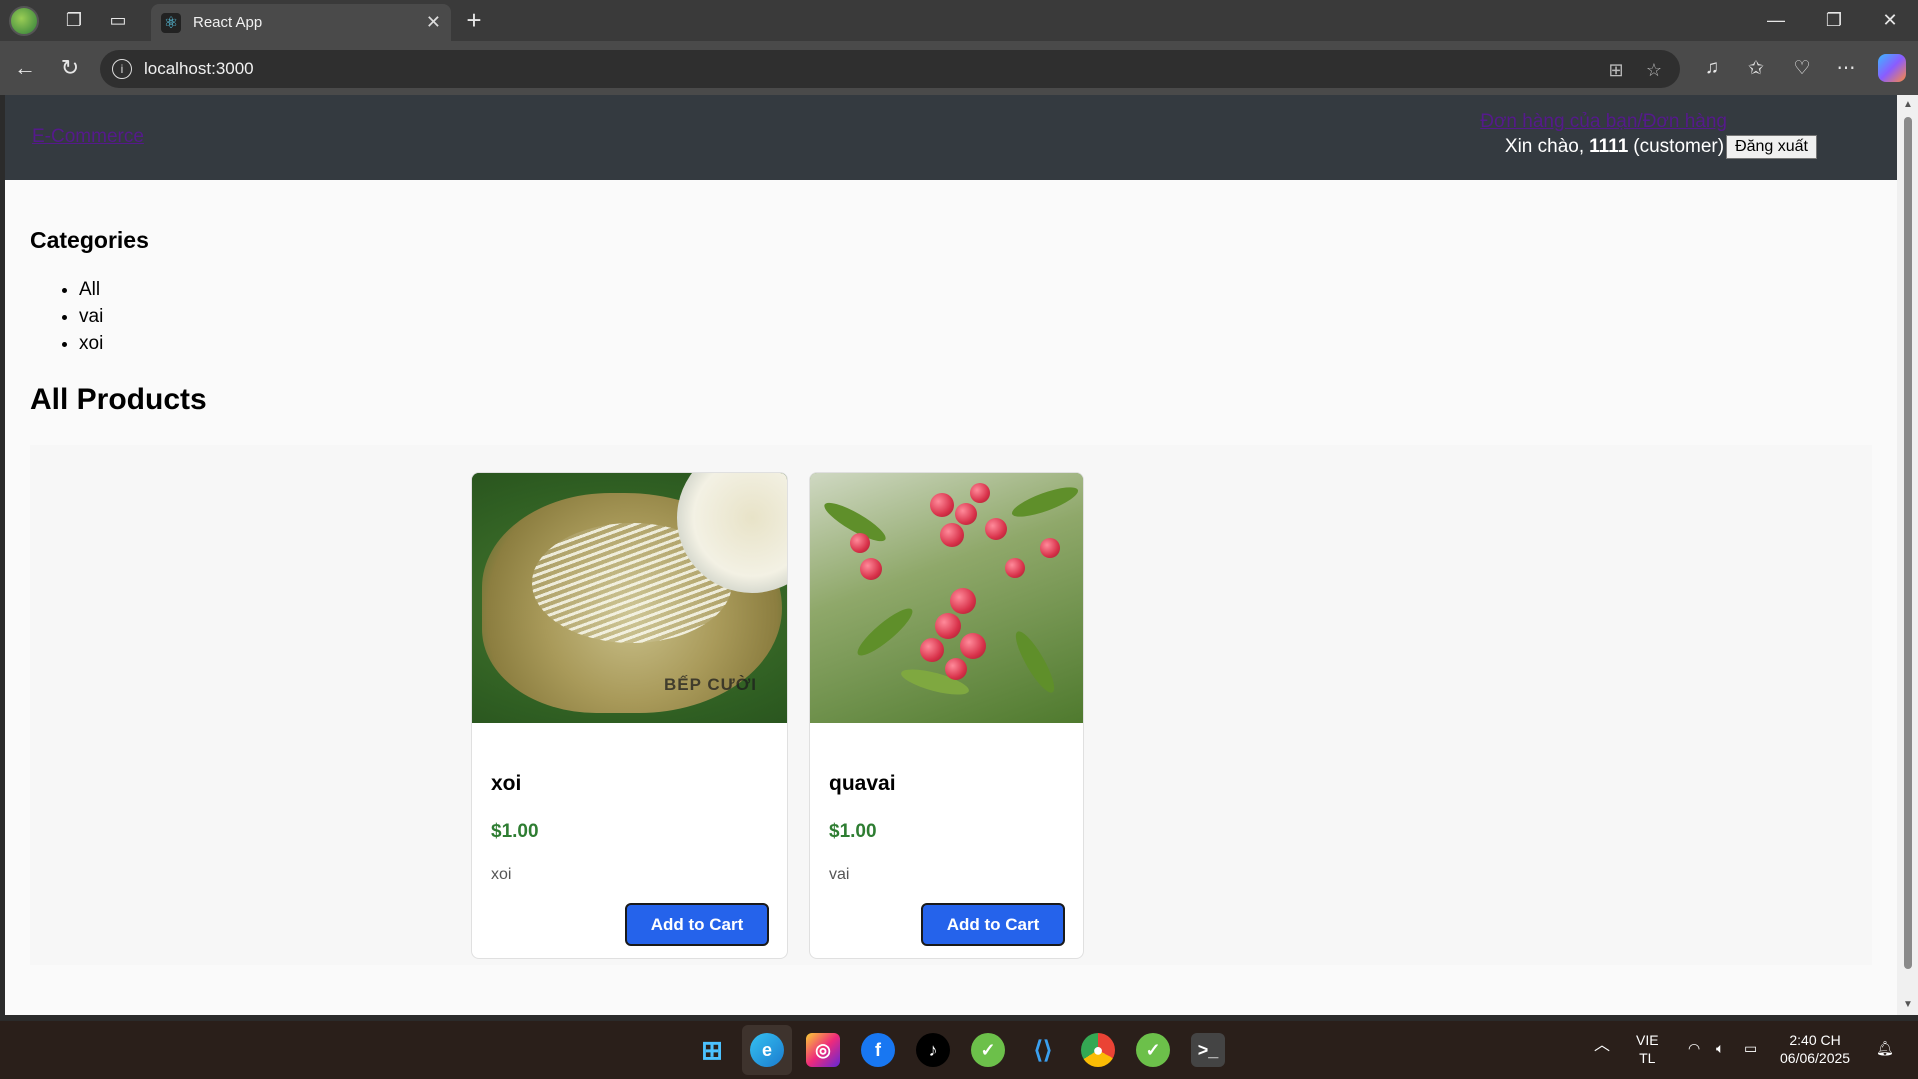  Describe the element at coordinates (1609, 146) in the screenshot. I see `username: 1111` at that location.